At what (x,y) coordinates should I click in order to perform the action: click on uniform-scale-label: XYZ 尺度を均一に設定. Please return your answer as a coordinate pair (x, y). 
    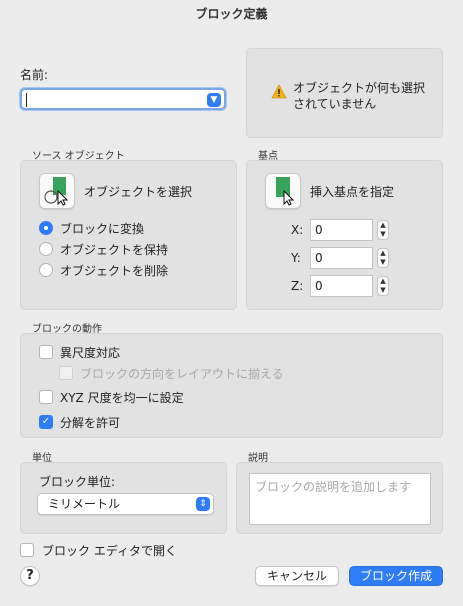
    Looking at the image, I should click on (122, 398).